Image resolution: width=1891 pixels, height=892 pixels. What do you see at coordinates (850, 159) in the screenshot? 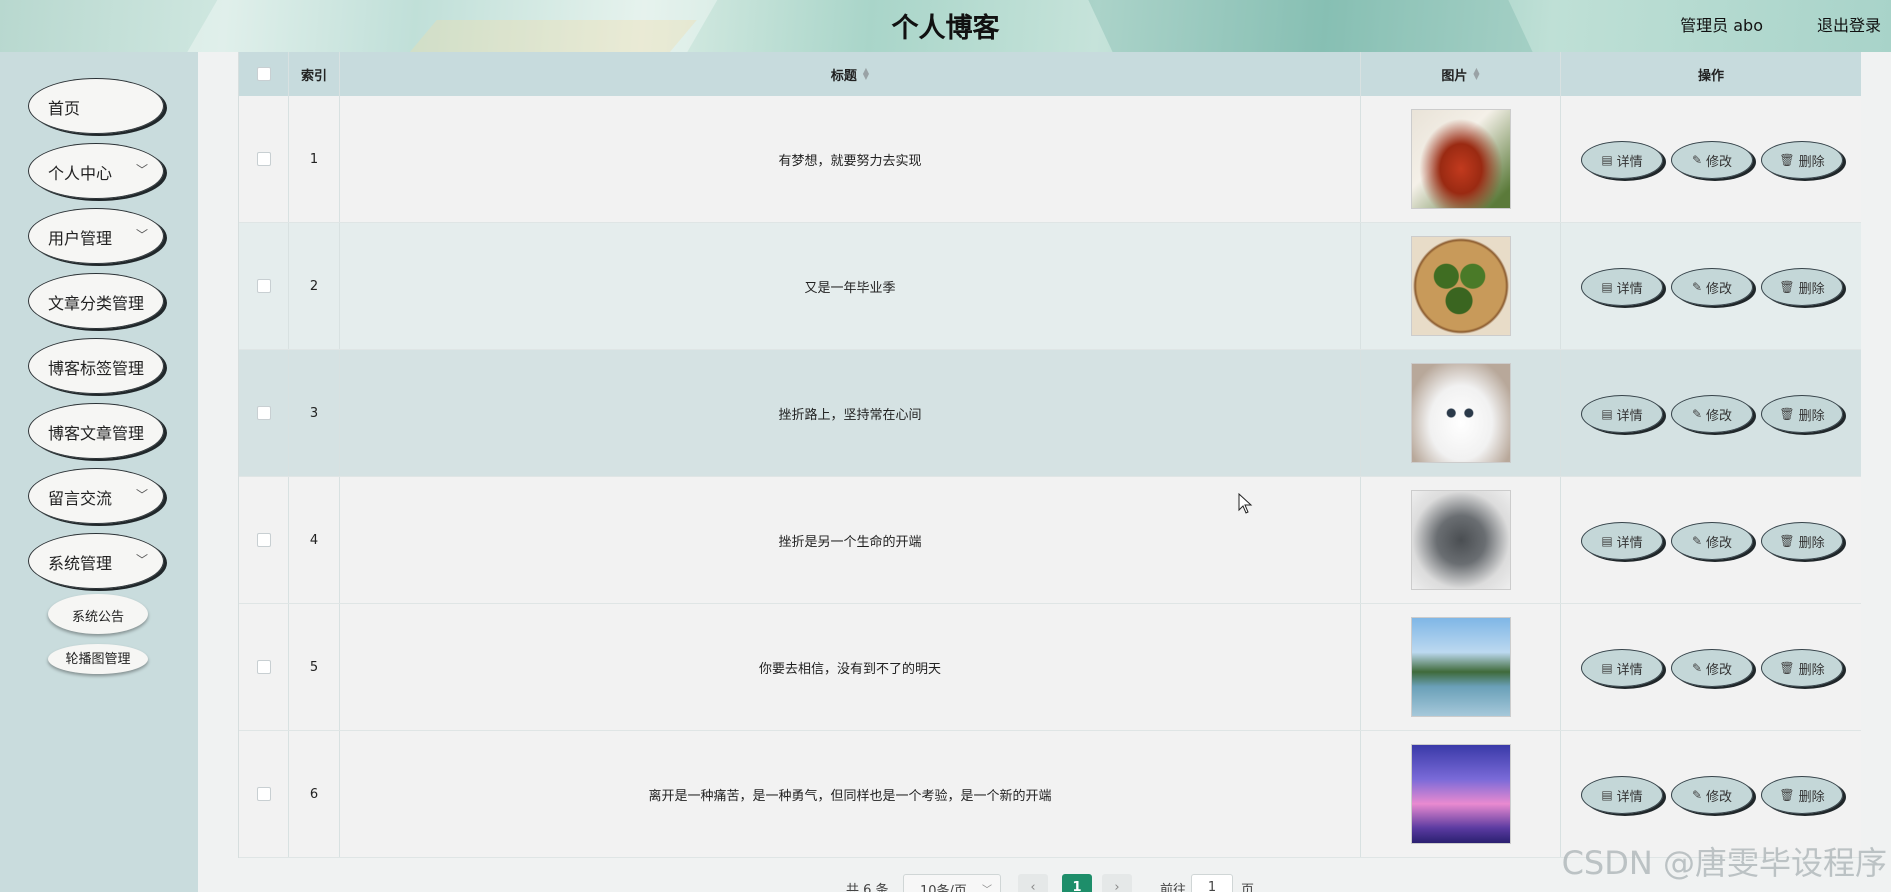
I see `row-title: 有梦想，就要努力去实现` at bounding box center [850, 159].